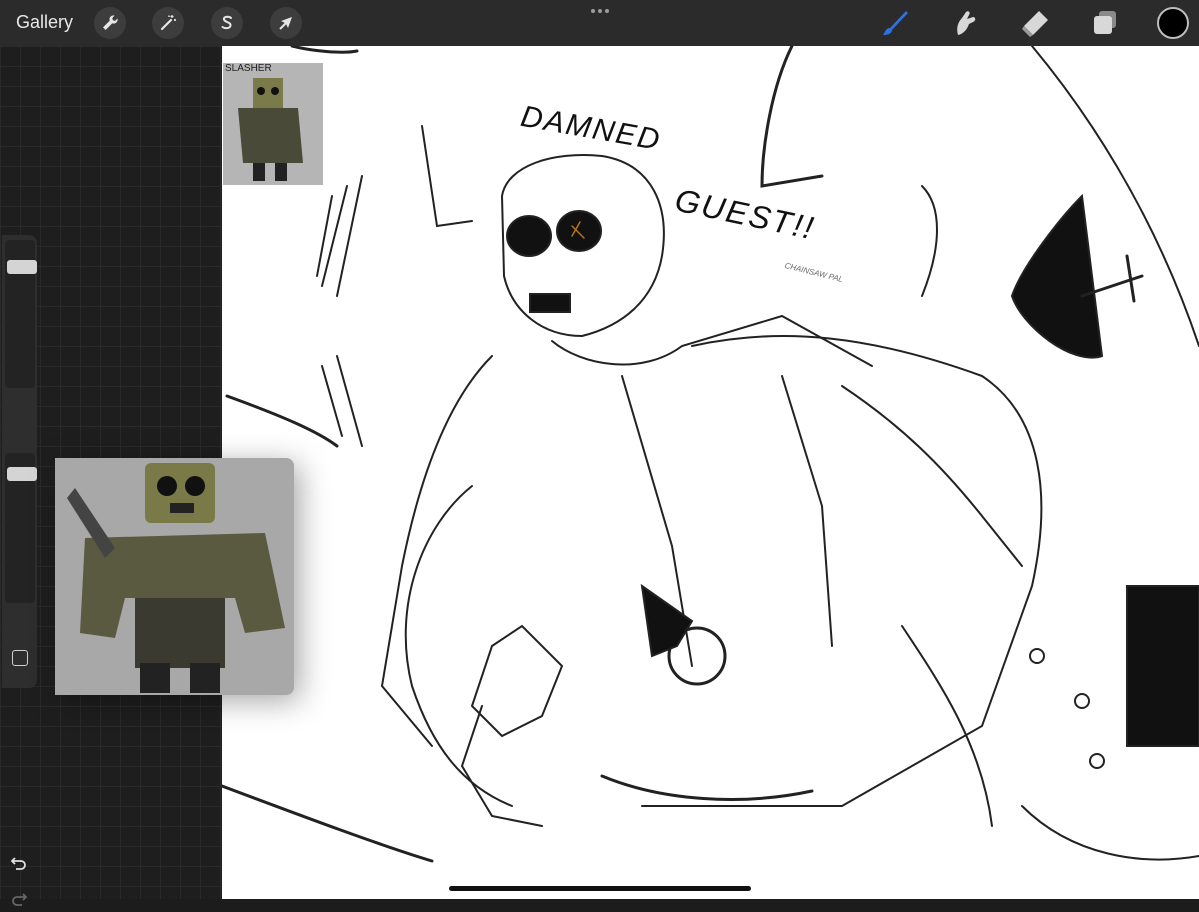 This screenshot has width=1199, height=912. I want to click on reference-character-image, so click(270, 129).